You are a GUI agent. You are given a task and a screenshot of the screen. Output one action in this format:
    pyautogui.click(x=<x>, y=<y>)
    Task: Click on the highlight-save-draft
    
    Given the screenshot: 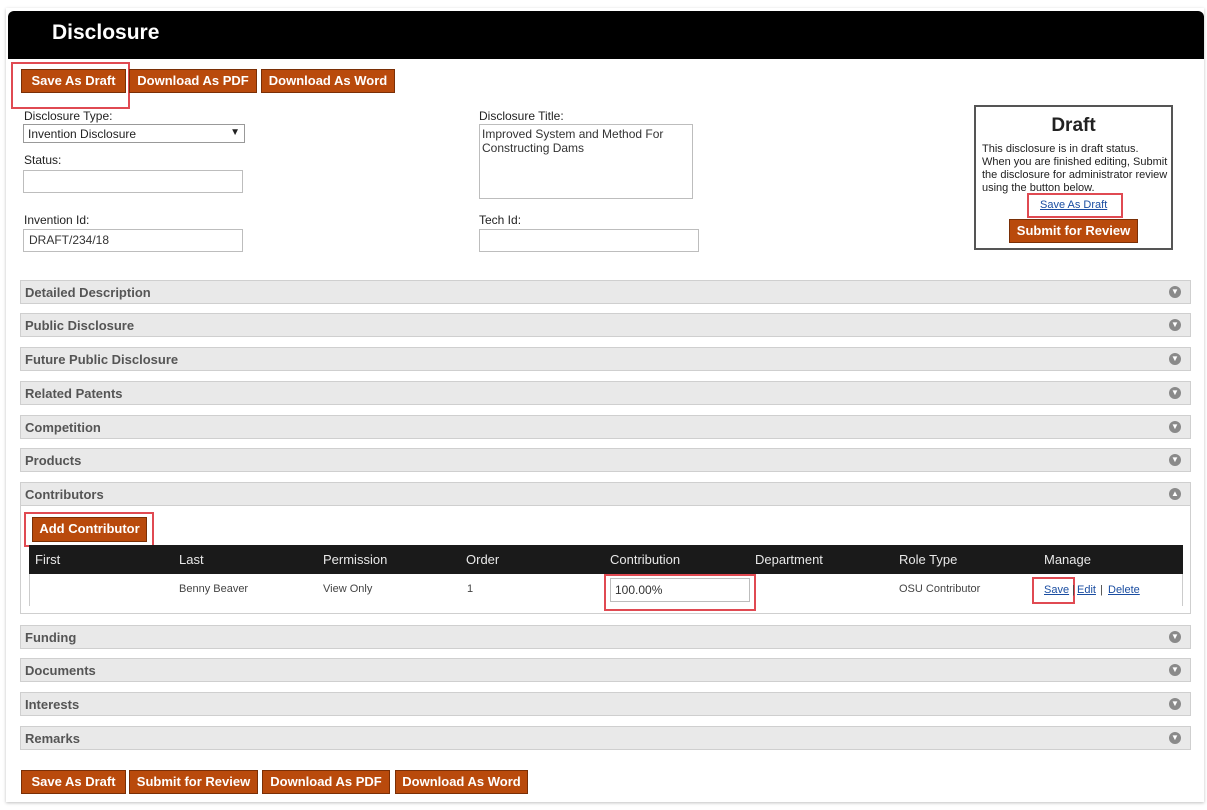 What is the action you would take?
    pyautogui.click(x=70, y=85)
    